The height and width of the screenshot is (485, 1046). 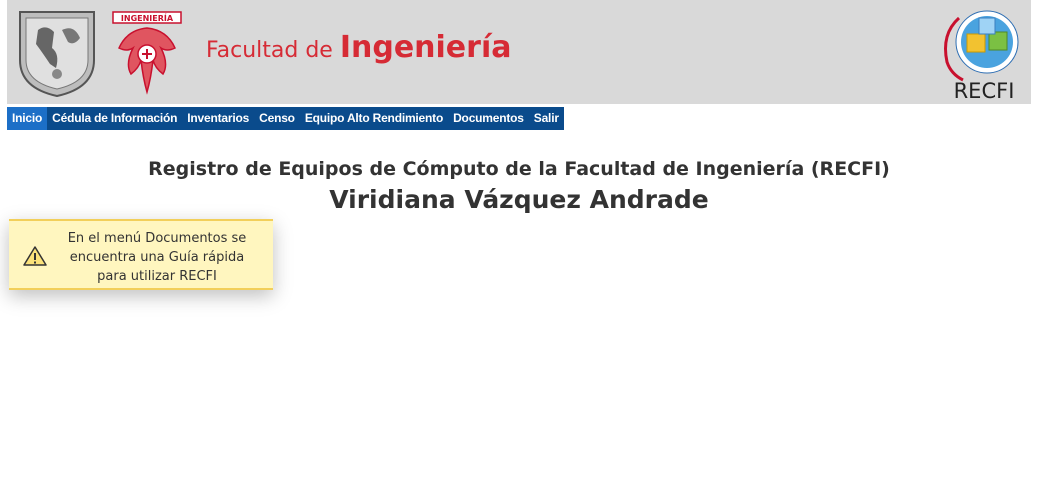 What do you see at coordinates (35, 256) in the screenshot?
I see `warning-icon` at bounding box center [35, 256].